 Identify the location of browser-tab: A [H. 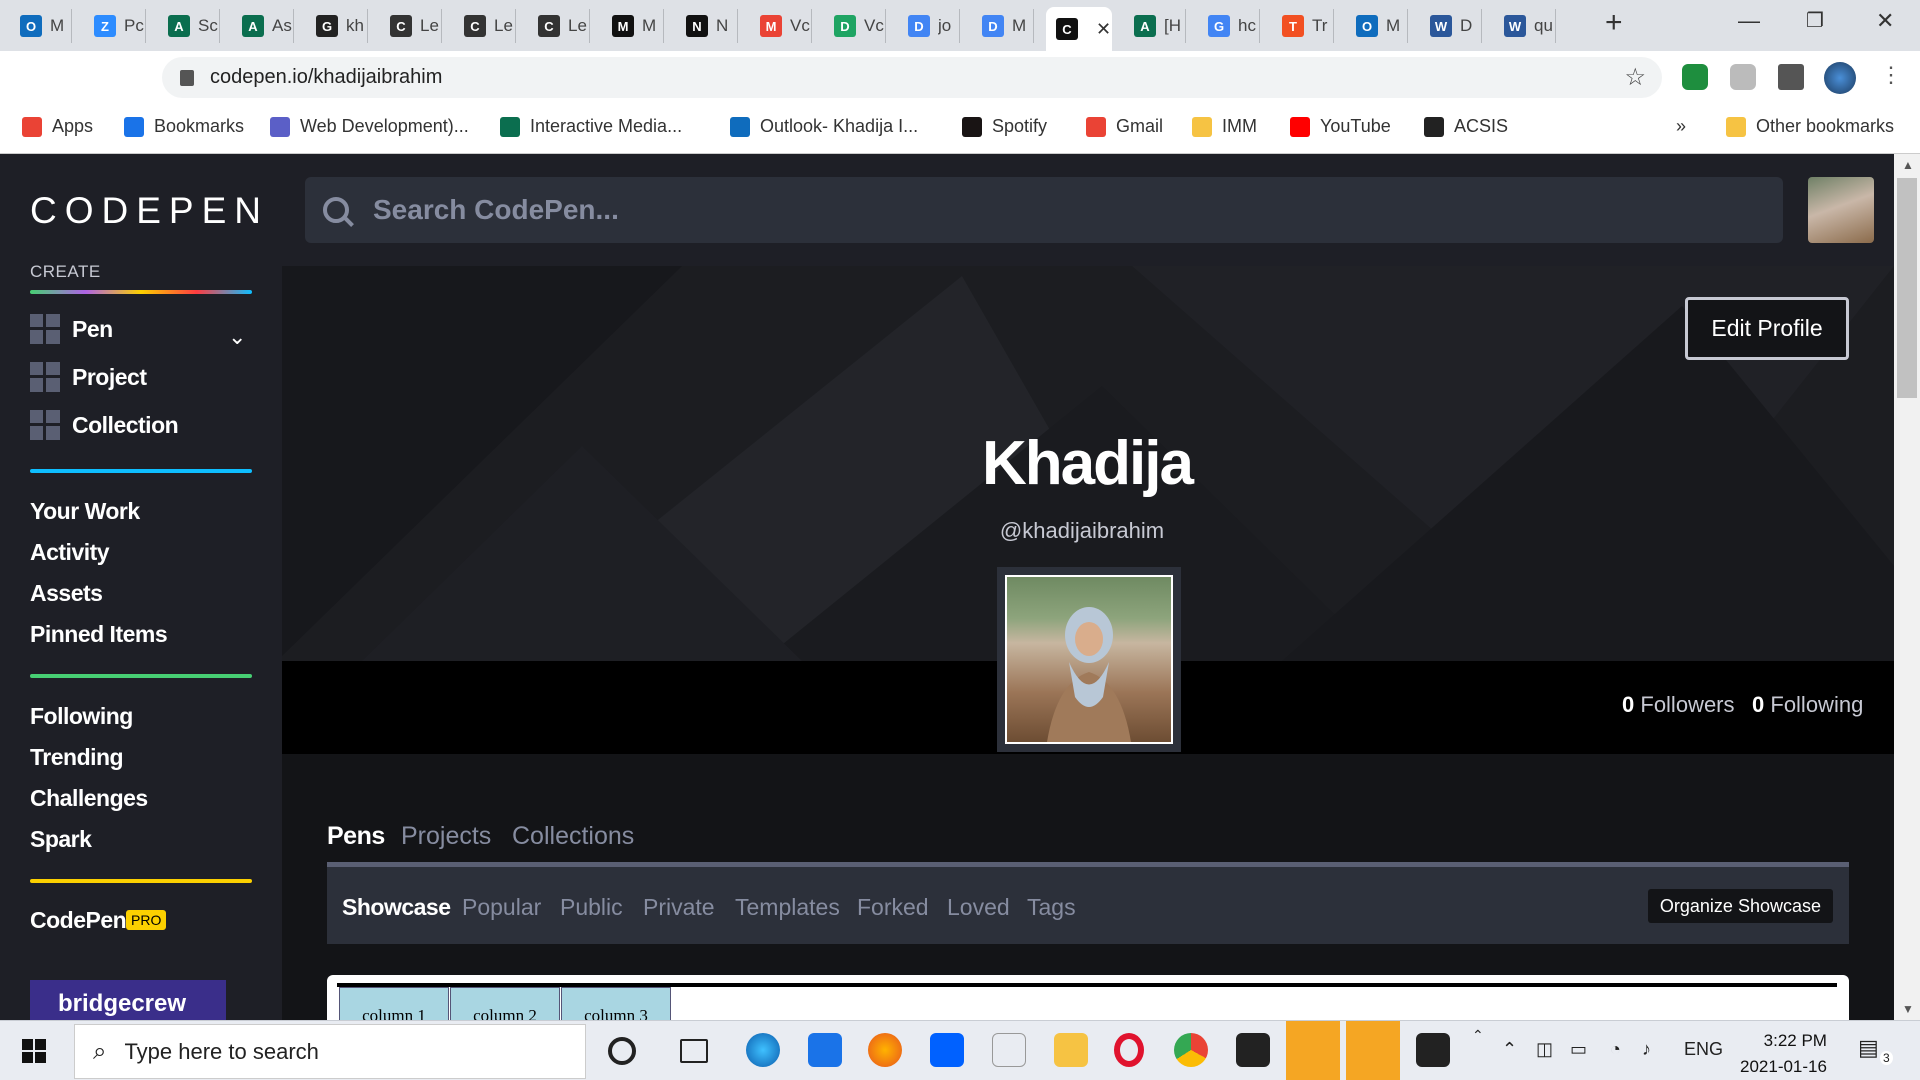
(1155, 26).